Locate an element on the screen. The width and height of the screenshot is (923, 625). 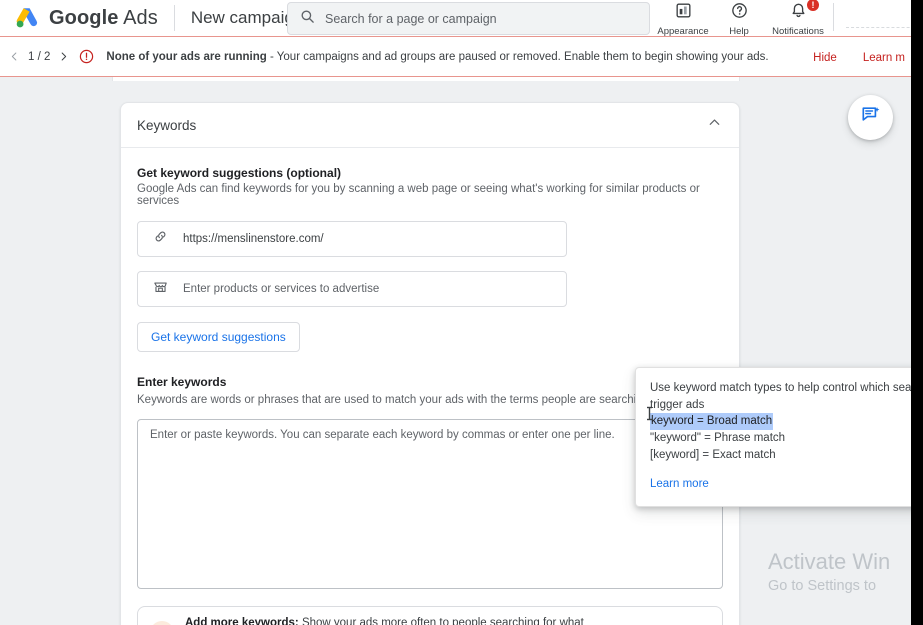
text-cursor-icon is located at coordinates (649, 413).